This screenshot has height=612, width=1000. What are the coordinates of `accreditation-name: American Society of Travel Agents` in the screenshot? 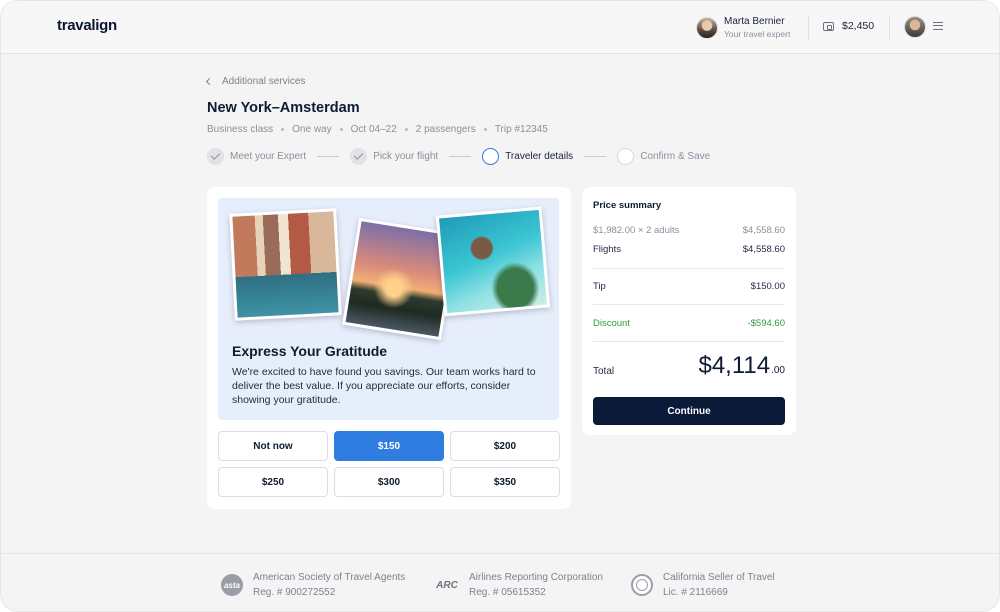 It's located at (329, 577).